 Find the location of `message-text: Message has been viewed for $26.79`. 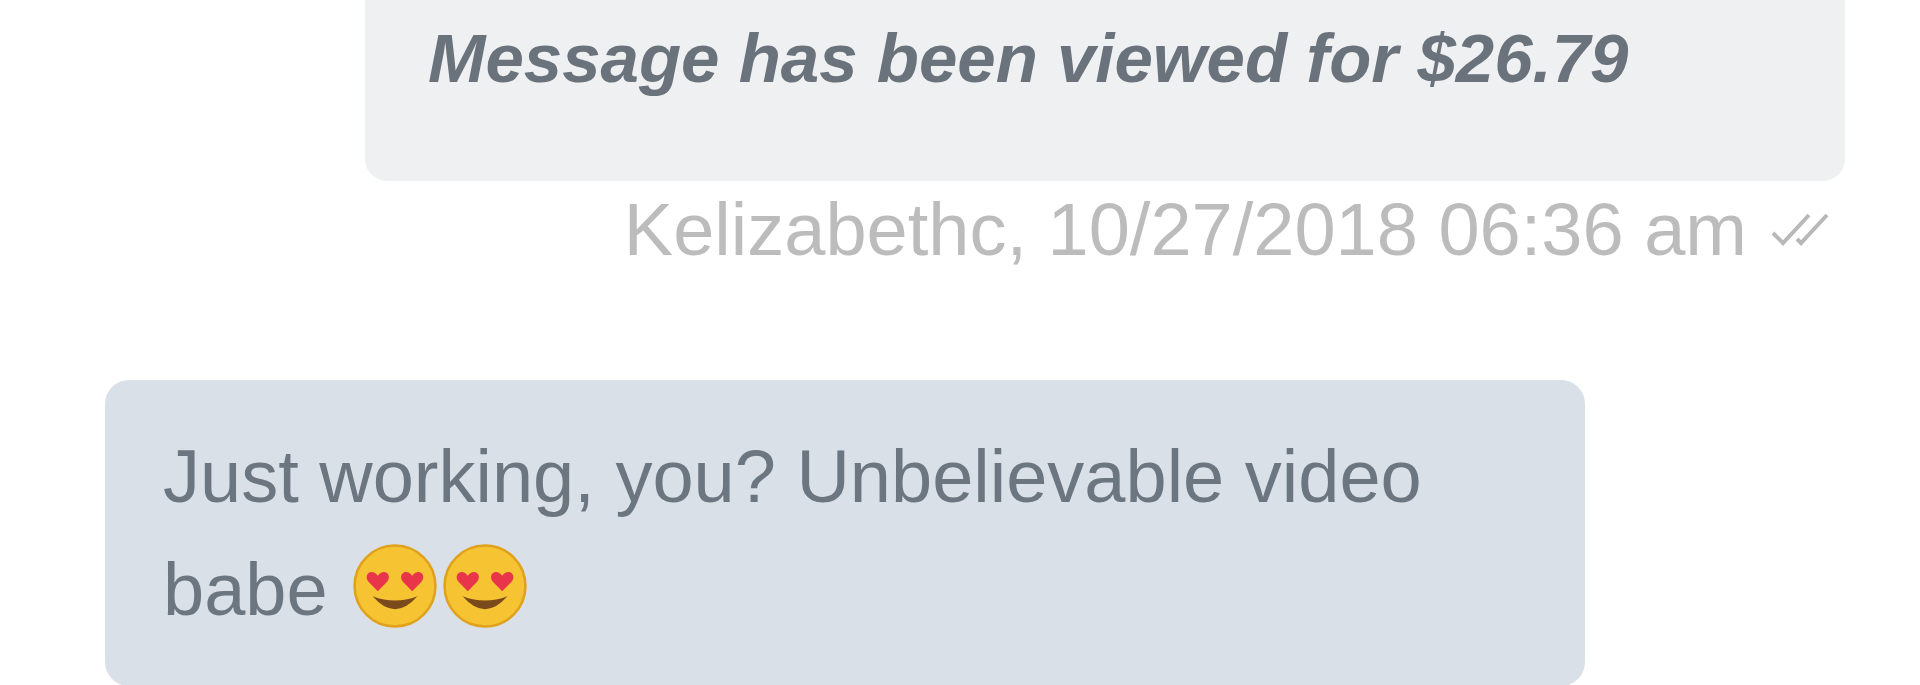

message-text: Message has been viewed for $26.79 is located at coordinates (1029, 59).